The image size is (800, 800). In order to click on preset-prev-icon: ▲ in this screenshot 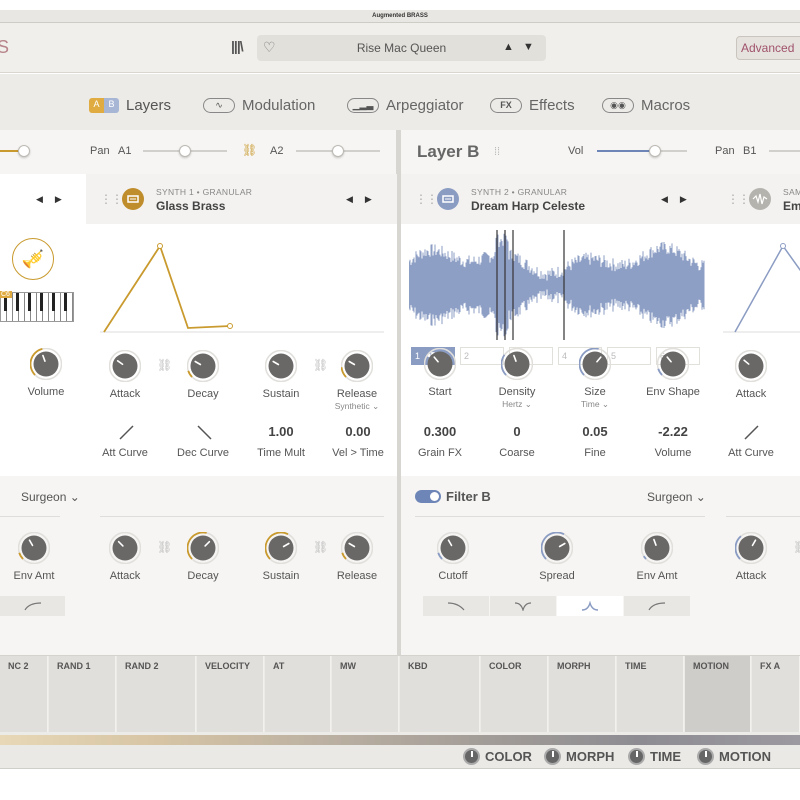, I will do `click(508, 47)`.